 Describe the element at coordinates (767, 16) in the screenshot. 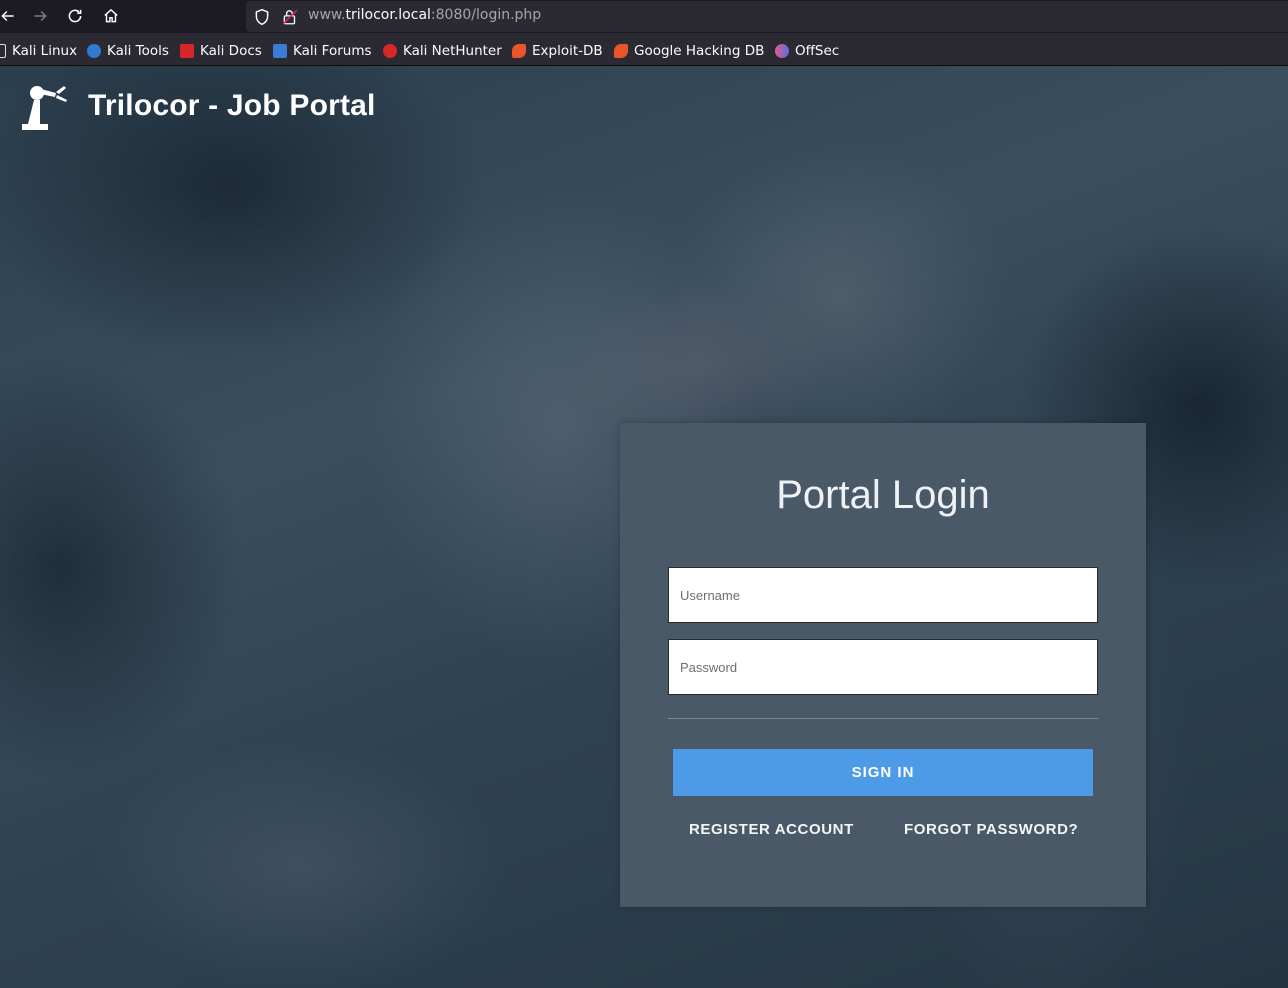

I see `url-bar: www.trilocor.local:8080/login.php` at that location.